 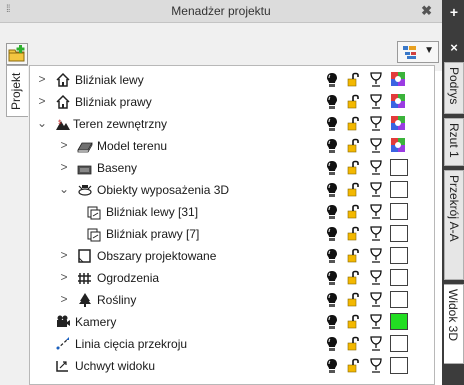 What do you see at coordinates (232, 344) in the screenshot?
I see `tree-row: Linia cięcia przekroju` at bounding box center [232, 344].